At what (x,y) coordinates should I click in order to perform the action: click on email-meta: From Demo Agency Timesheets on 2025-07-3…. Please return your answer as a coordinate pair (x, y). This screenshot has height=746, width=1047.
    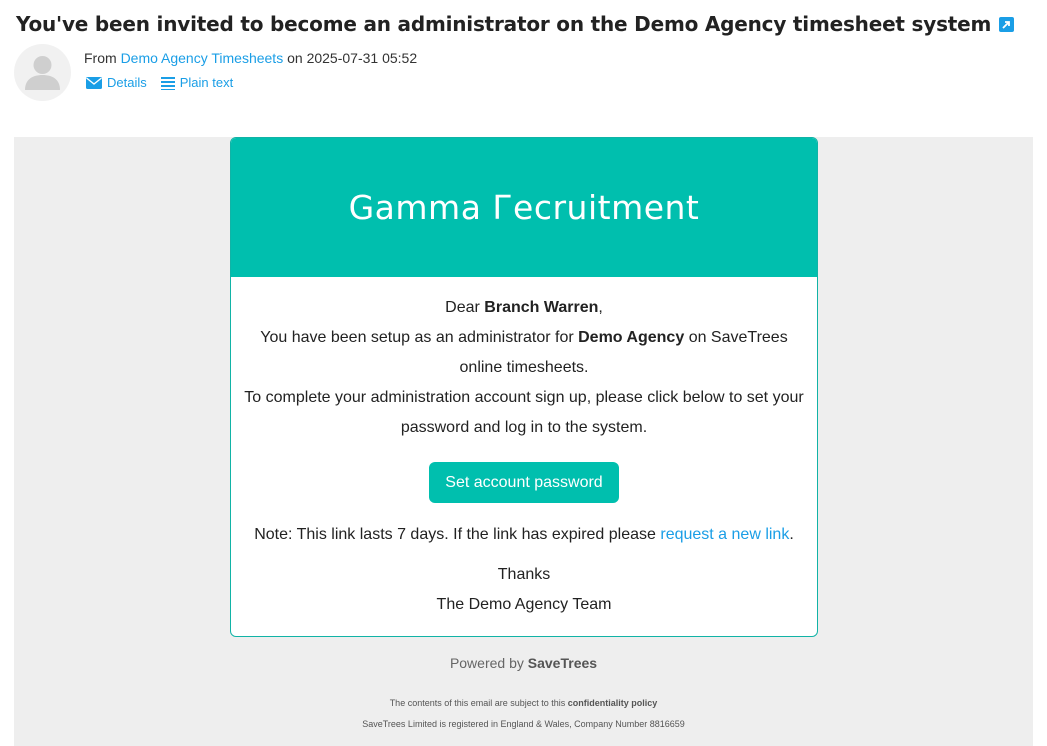
    Looking at the image, I should click on (250, 58).